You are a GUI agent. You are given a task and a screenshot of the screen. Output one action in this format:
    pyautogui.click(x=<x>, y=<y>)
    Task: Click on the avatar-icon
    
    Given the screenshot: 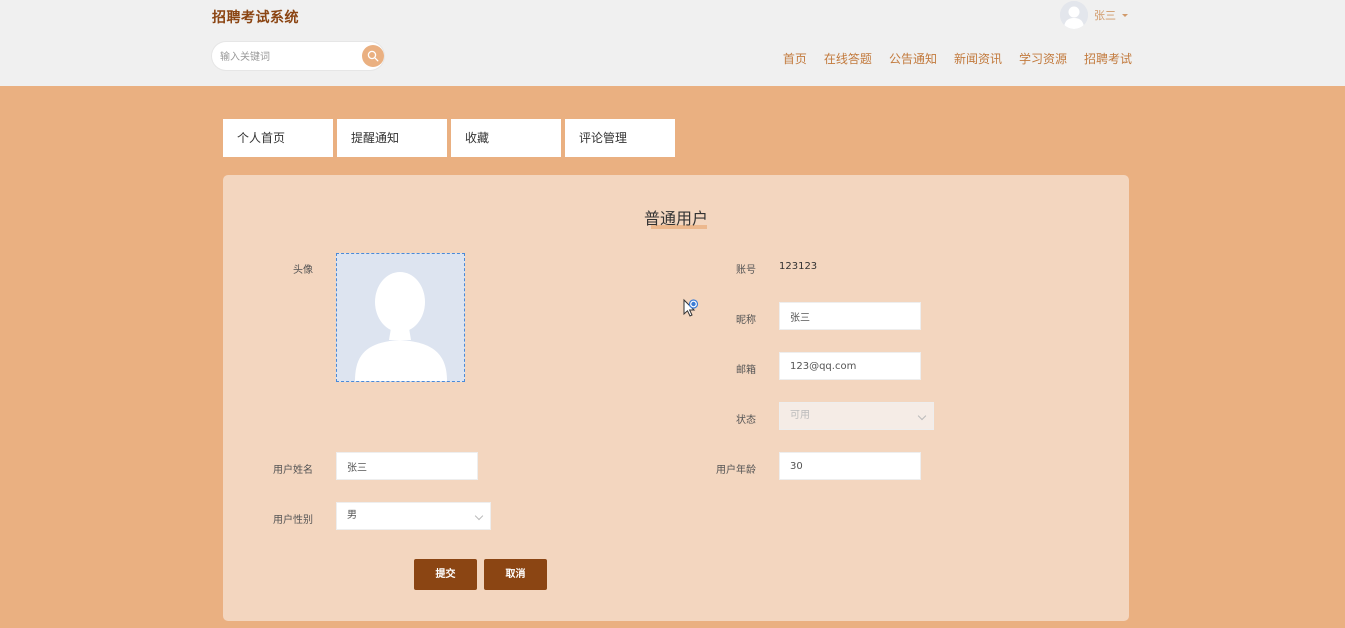 What is the action you would take?
    pyautogui.click(x=1074, y=15)
    